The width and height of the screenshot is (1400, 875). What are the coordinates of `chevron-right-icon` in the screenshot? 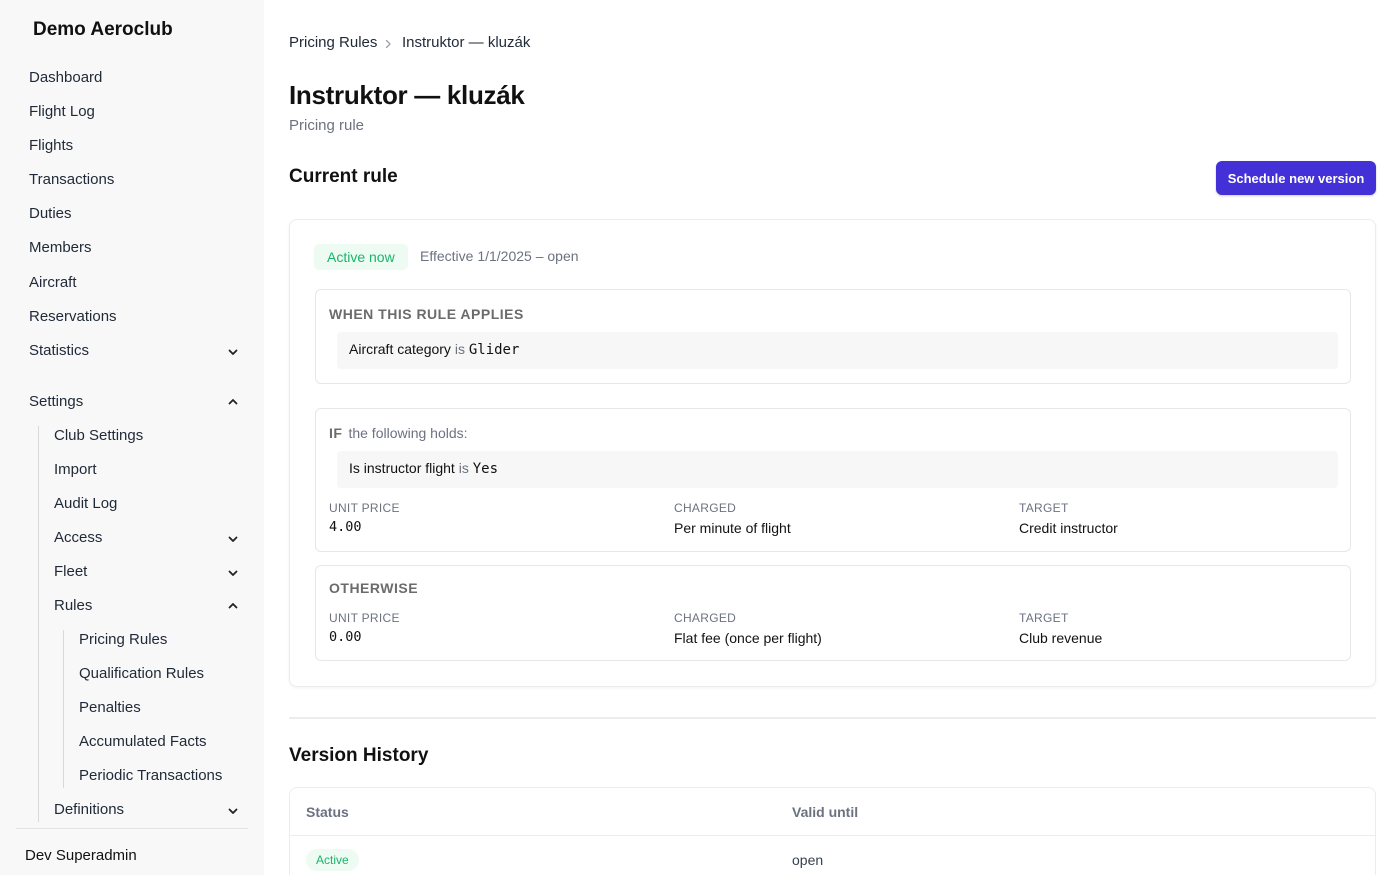 It's located at (388, 43).